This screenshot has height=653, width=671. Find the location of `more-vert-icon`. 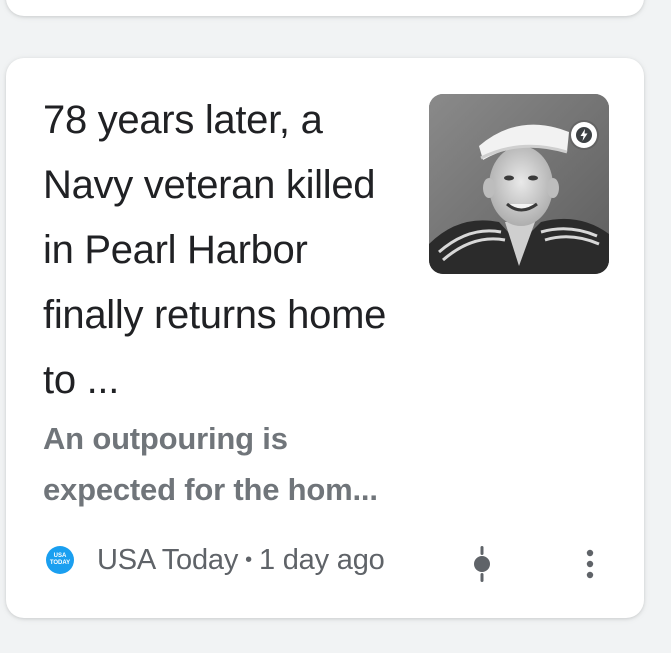

more-vert-icon is located at coordinates (590, 564).